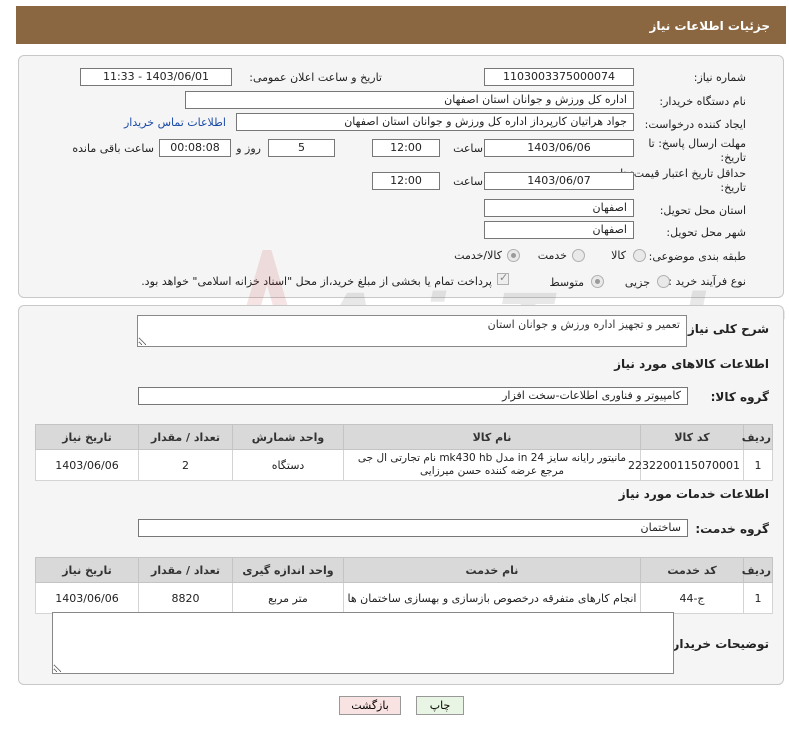  I want to click on city-field: اصفهان, so click(559, 230).